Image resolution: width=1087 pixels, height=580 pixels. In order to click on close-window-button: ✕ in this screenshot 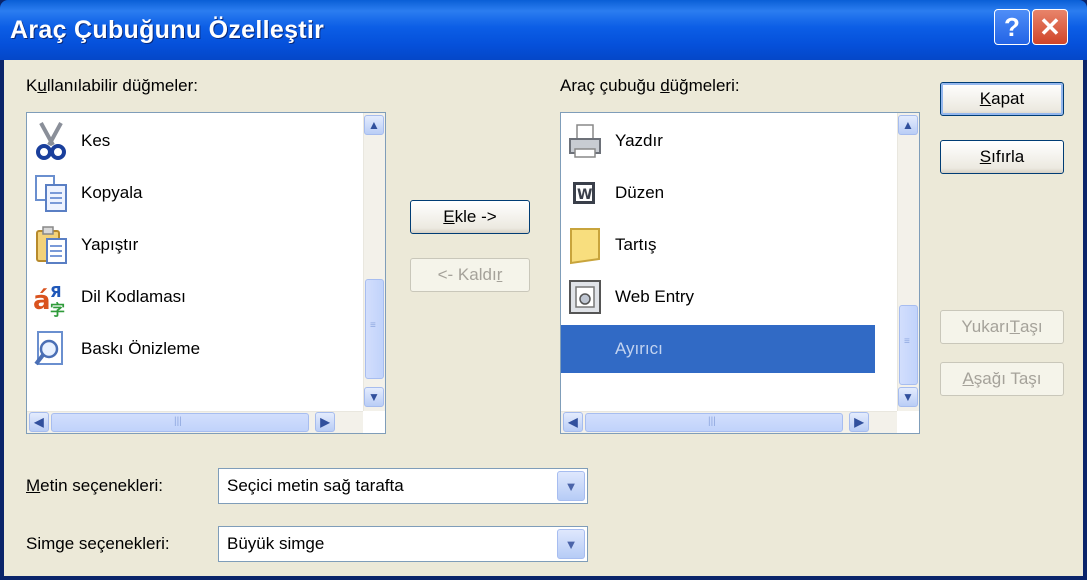, I will do `click(1050, 27)`.